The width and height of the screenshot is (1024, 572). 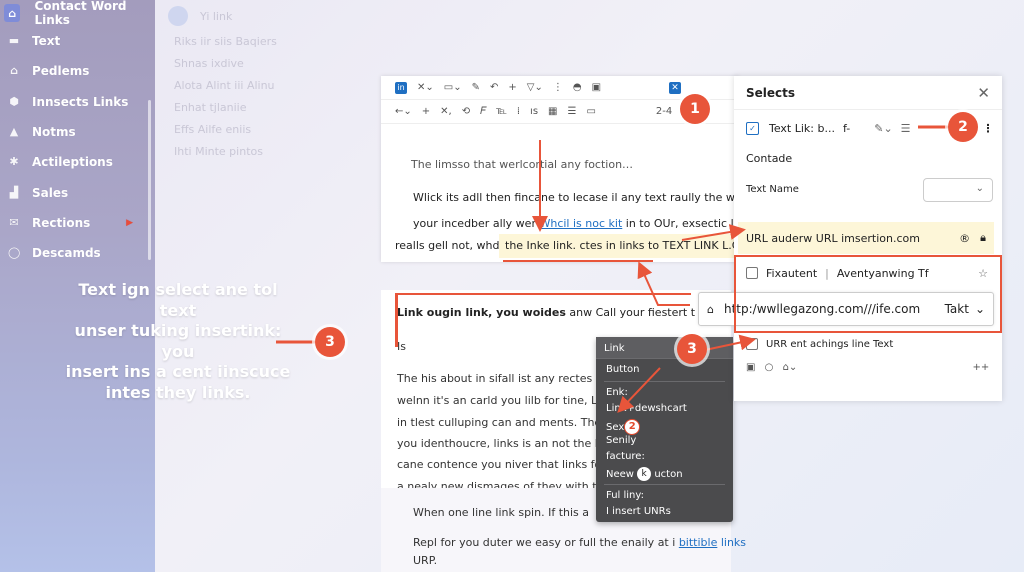 I want to click on list-icon: ⁞, so click(x=518, y=111).